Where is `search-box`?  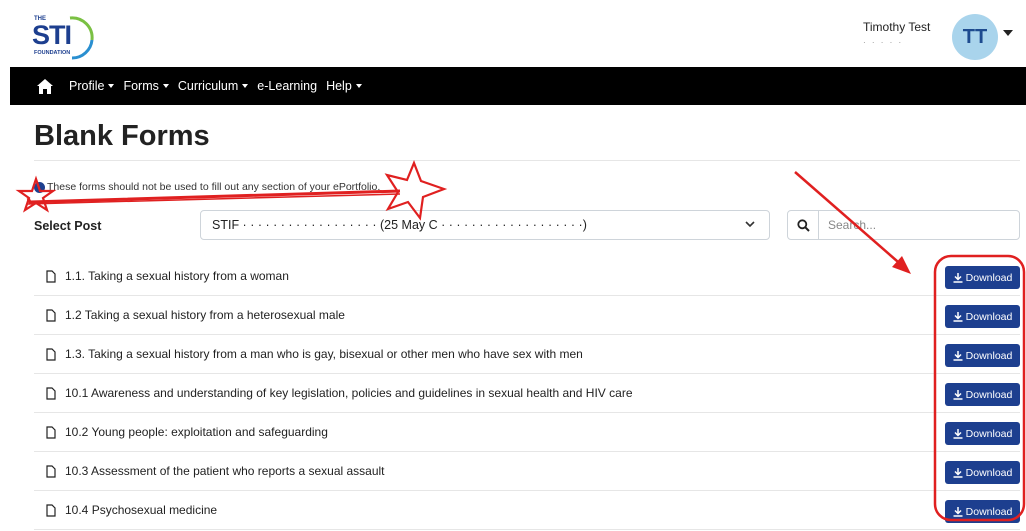 search-box is located at coordinates (903, 225).